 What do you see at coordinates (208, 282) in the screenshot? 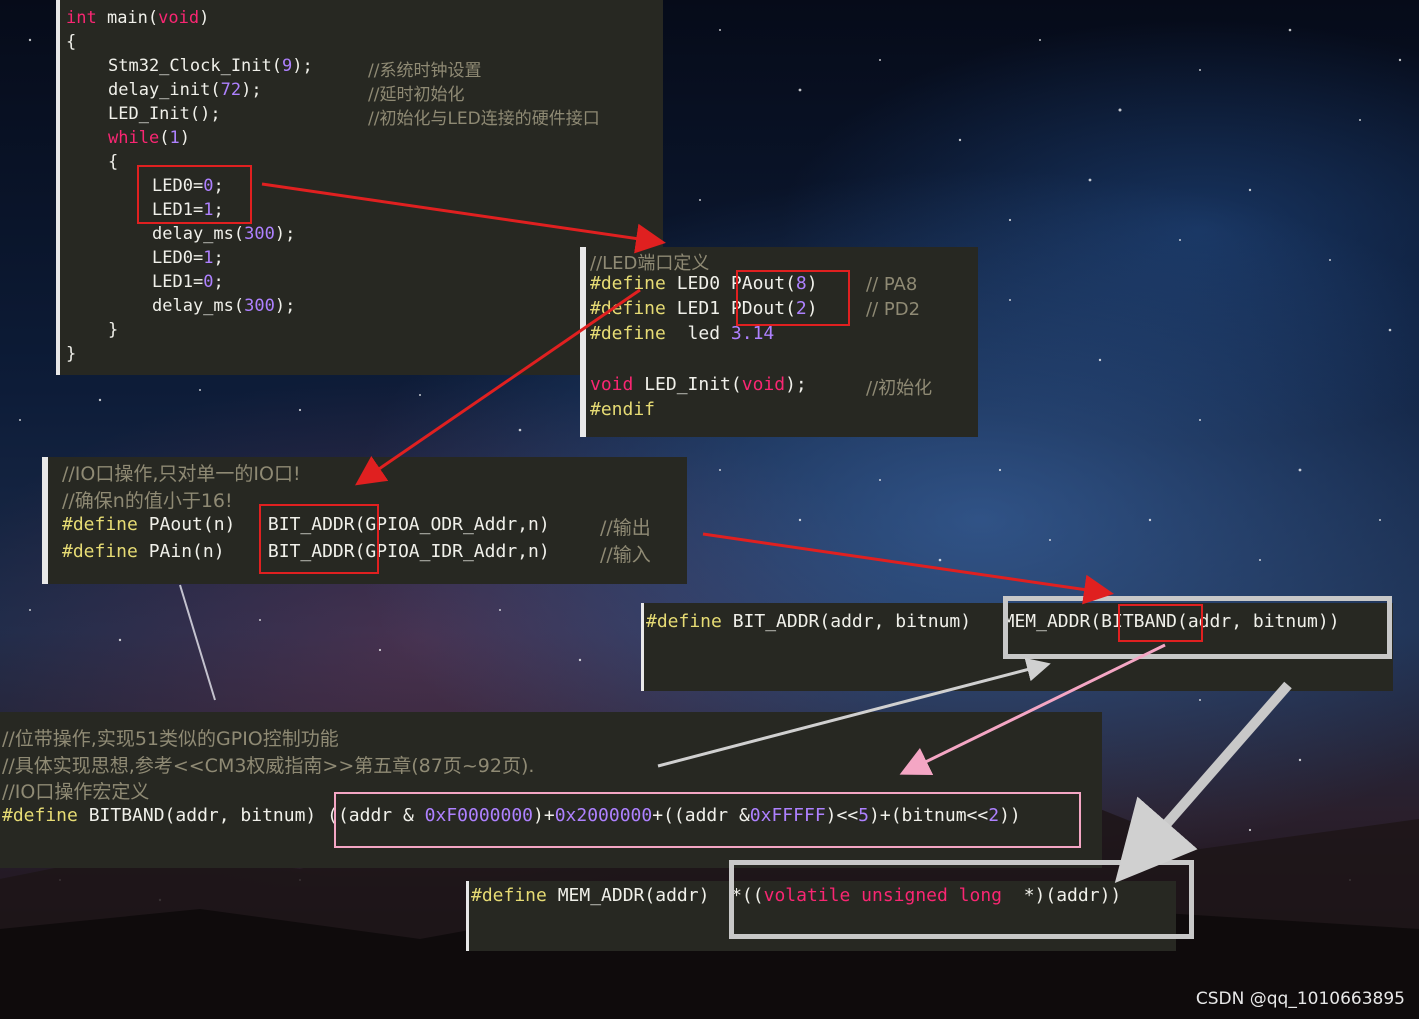
I see `code-token: 0` at bounding box center [208, 282].